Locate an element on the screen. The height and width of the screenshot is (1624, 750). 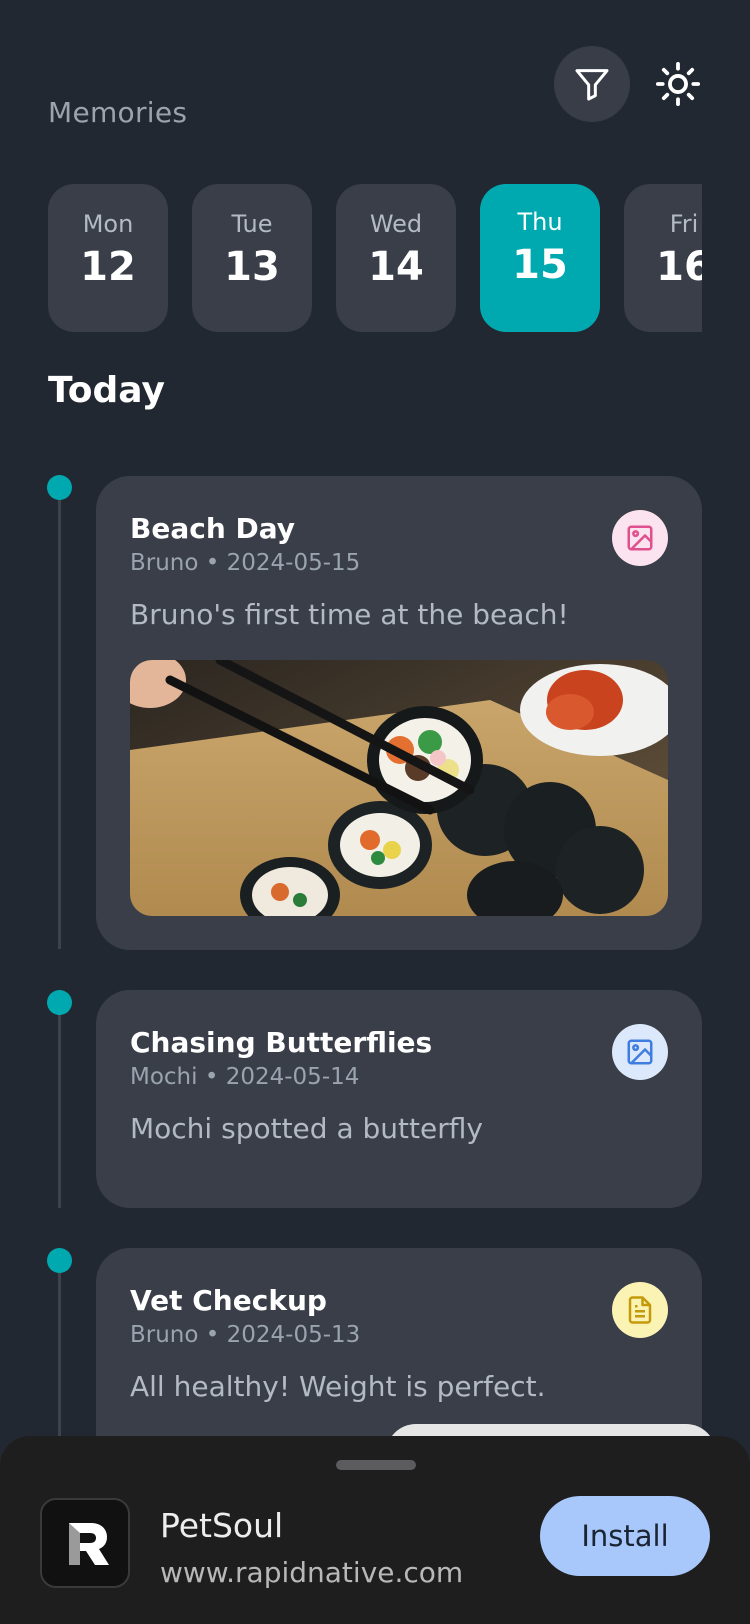
page-title: Memories is located at coordinates (118, 112).